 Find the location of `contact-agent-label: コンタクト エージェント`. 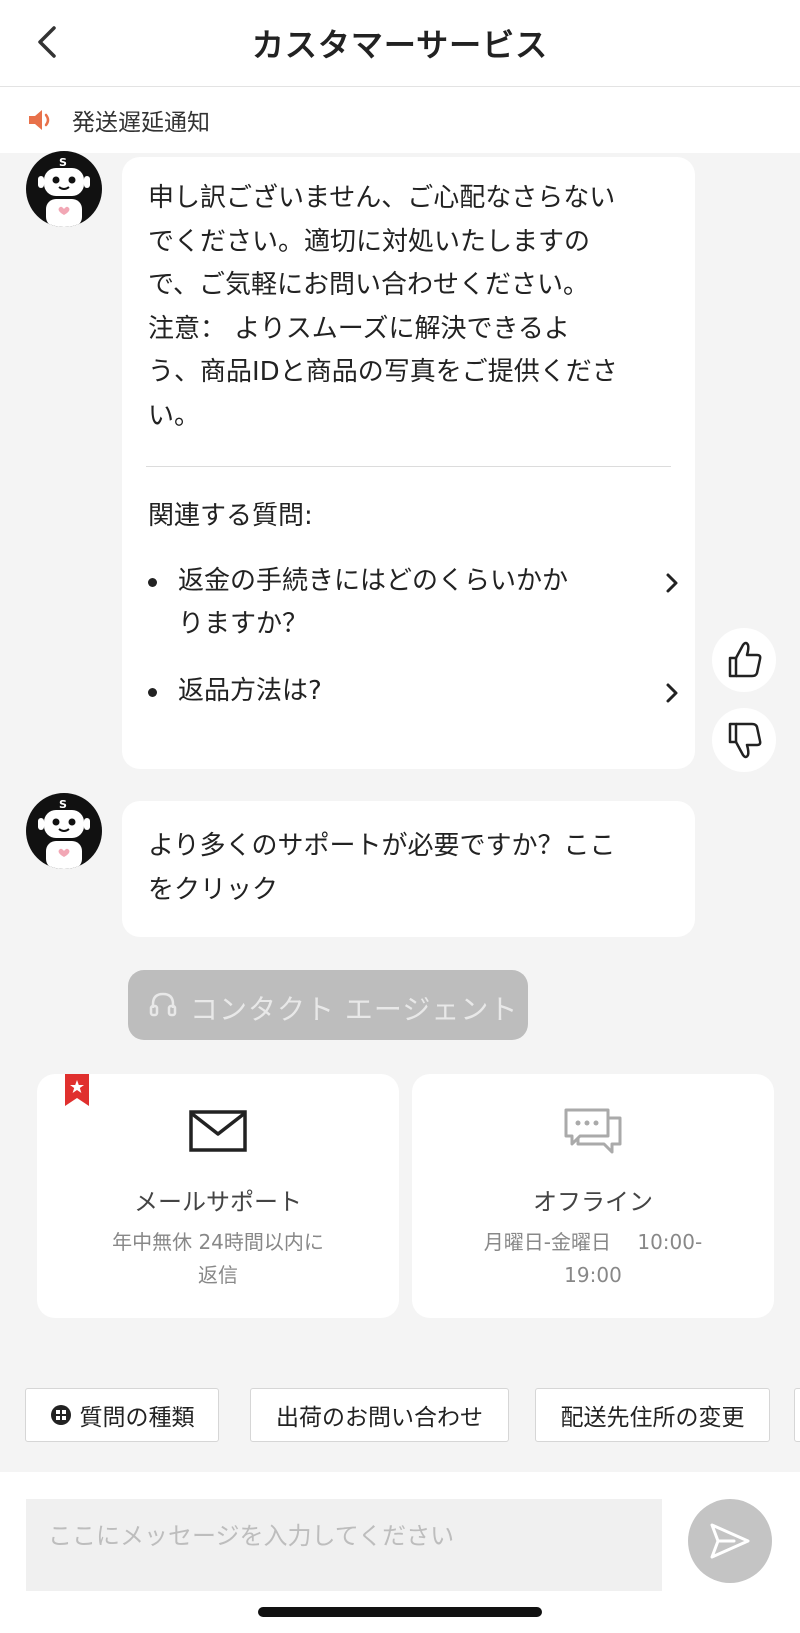

contact-agent-label: コンタクト エージェント is located at coordinates (354, 1009).